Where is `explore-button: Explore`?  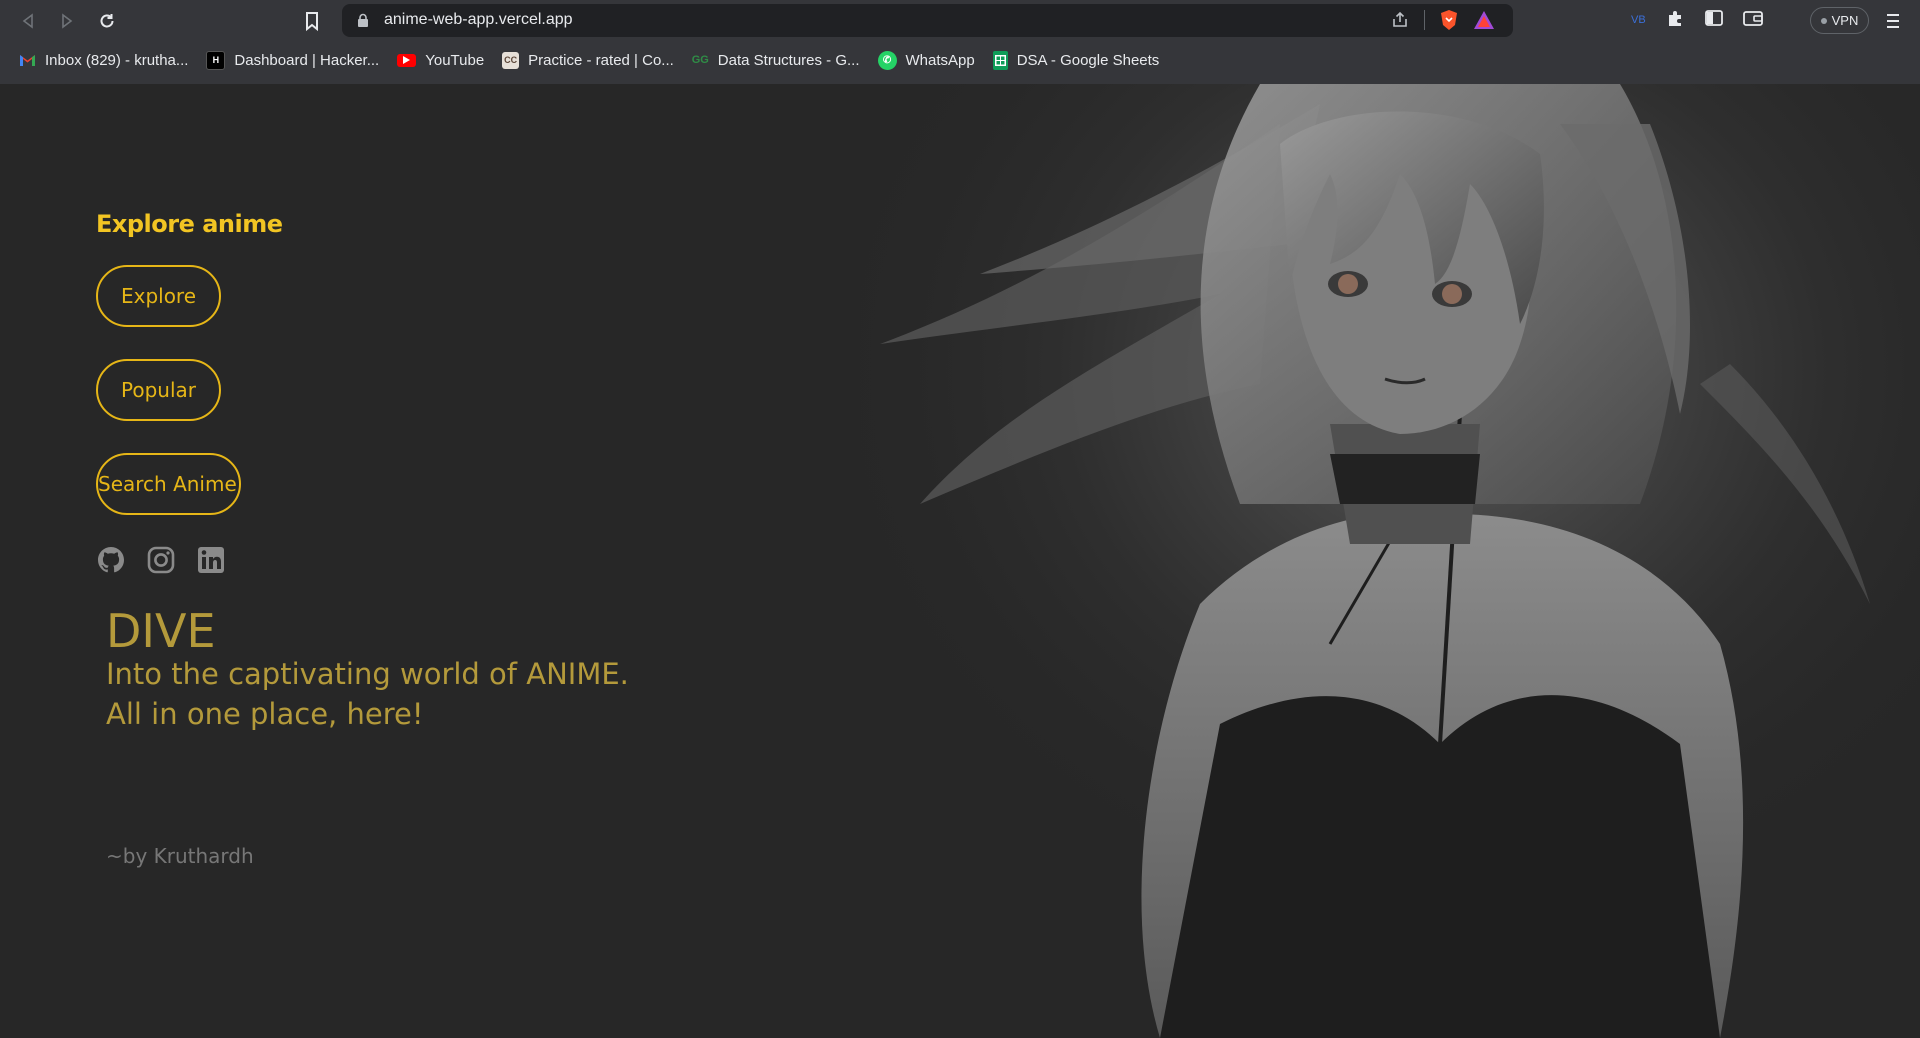
explore-button: Explore is located at coordinates (158, 296).